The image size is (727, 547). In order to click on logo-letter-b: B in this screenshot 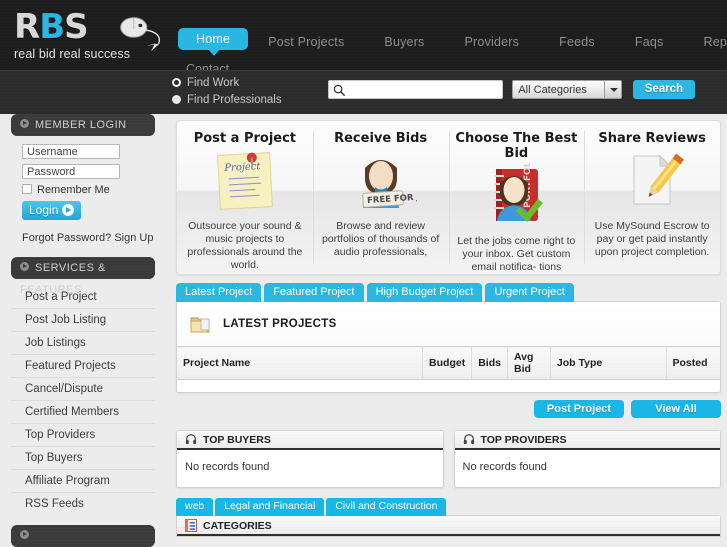, I will do `click(52, 27)`.